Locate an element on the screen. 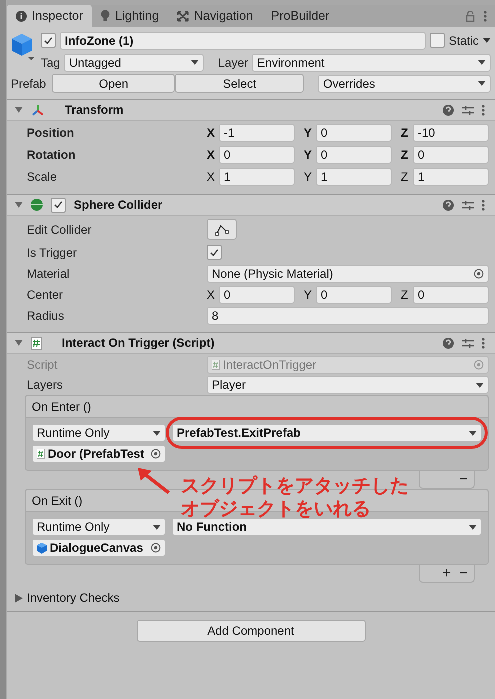 The height and width of the screenshot is (699, 495). checkbox is located at coordinates (214, 252).